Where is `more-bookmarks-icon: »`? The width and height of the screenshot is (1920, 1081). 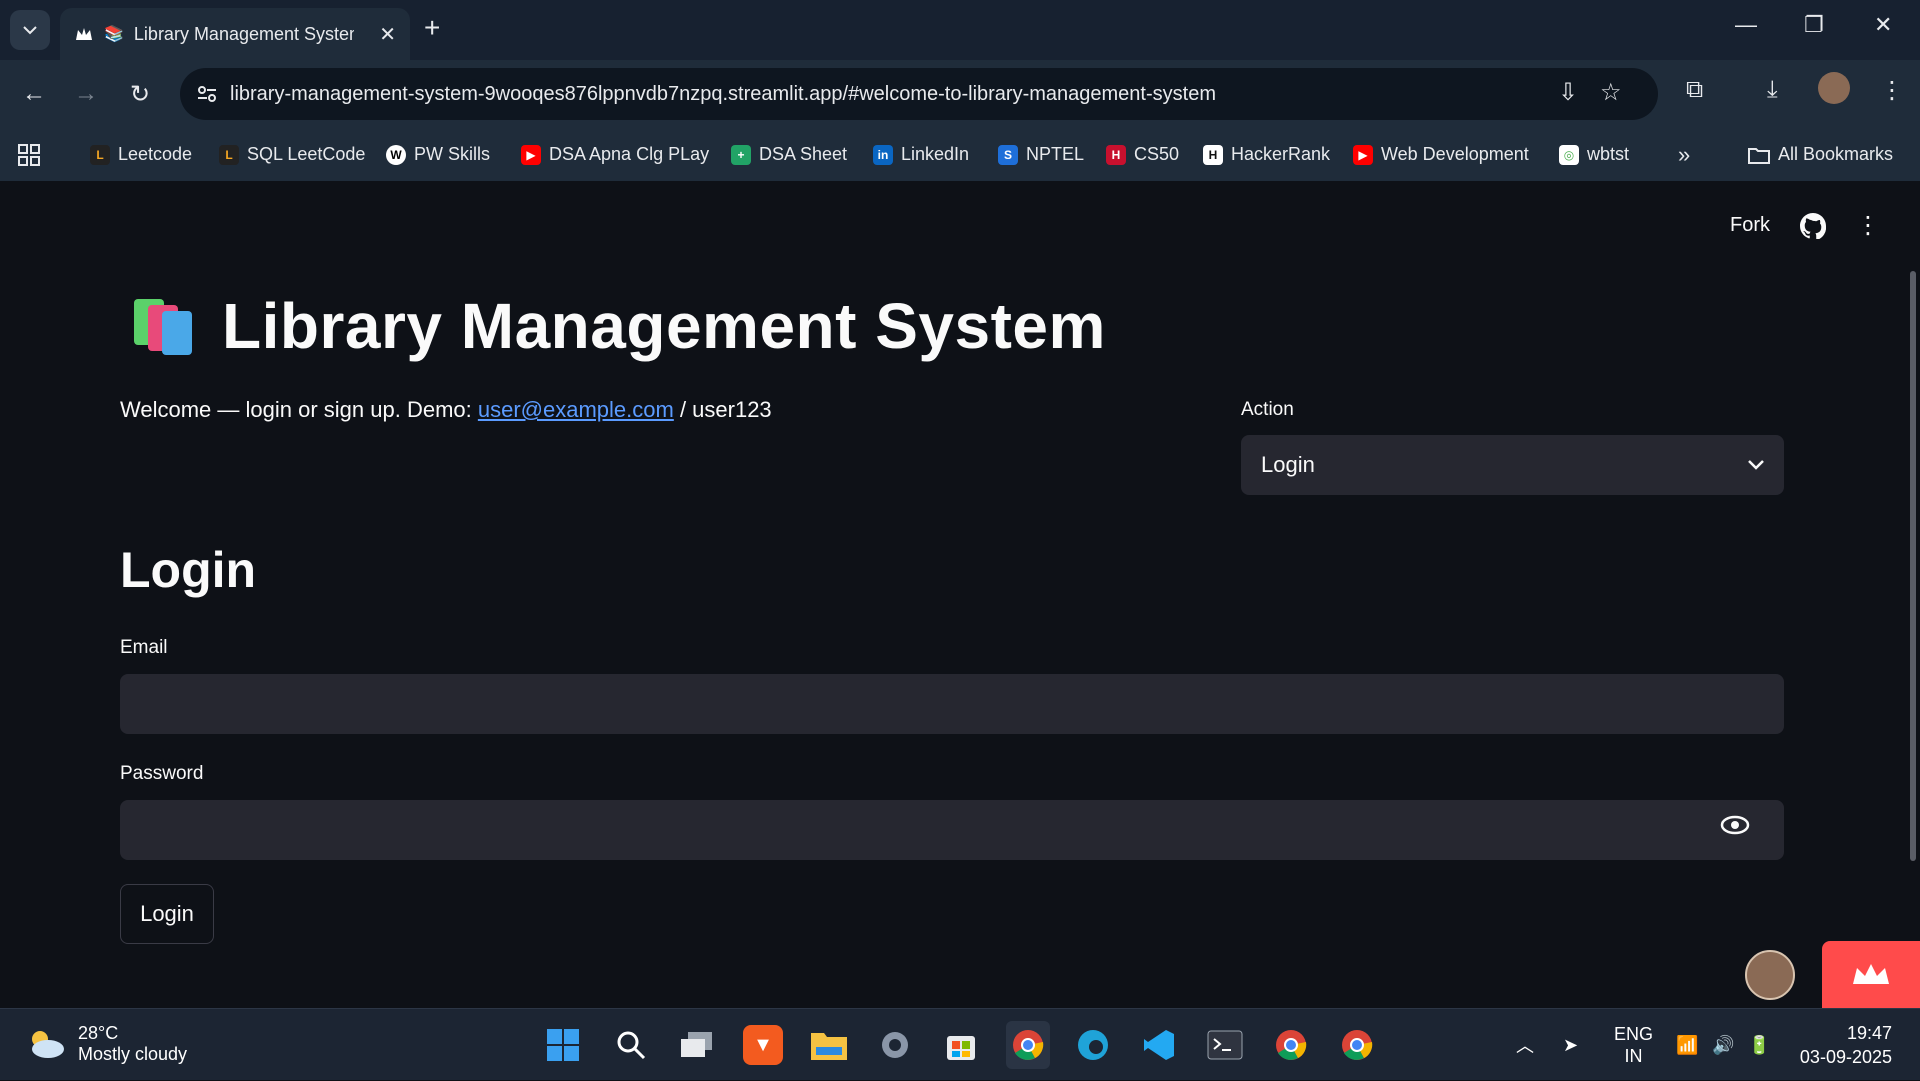
more-bookmarks-icon: » is located at coordinates (1684, 154).